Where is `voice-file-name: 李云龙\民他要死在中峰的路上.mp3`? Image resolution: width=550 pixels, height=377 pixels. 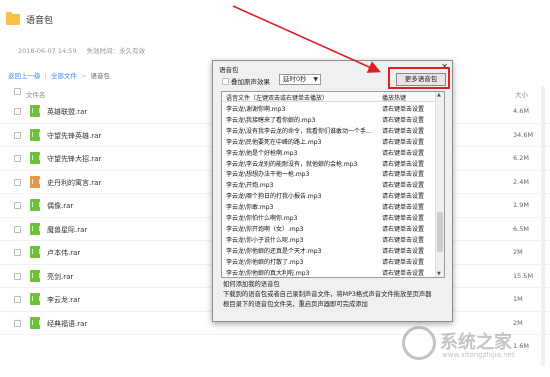
voice-file-name: 李云龙\民他要死在中峰的路上.mp3 is located at coordinates (302, 141).